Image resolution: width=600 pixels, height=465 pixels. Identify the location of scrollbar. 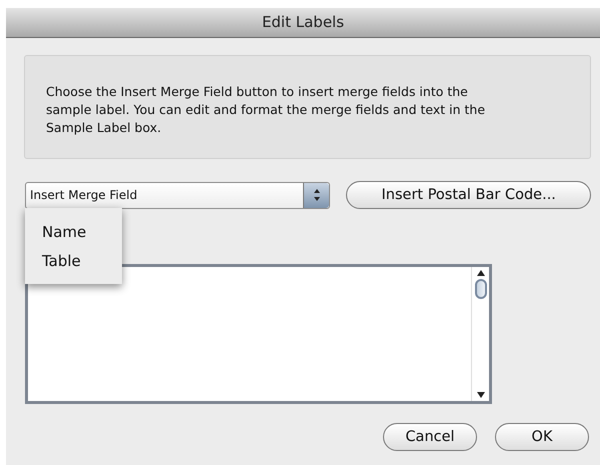
(480, 334).